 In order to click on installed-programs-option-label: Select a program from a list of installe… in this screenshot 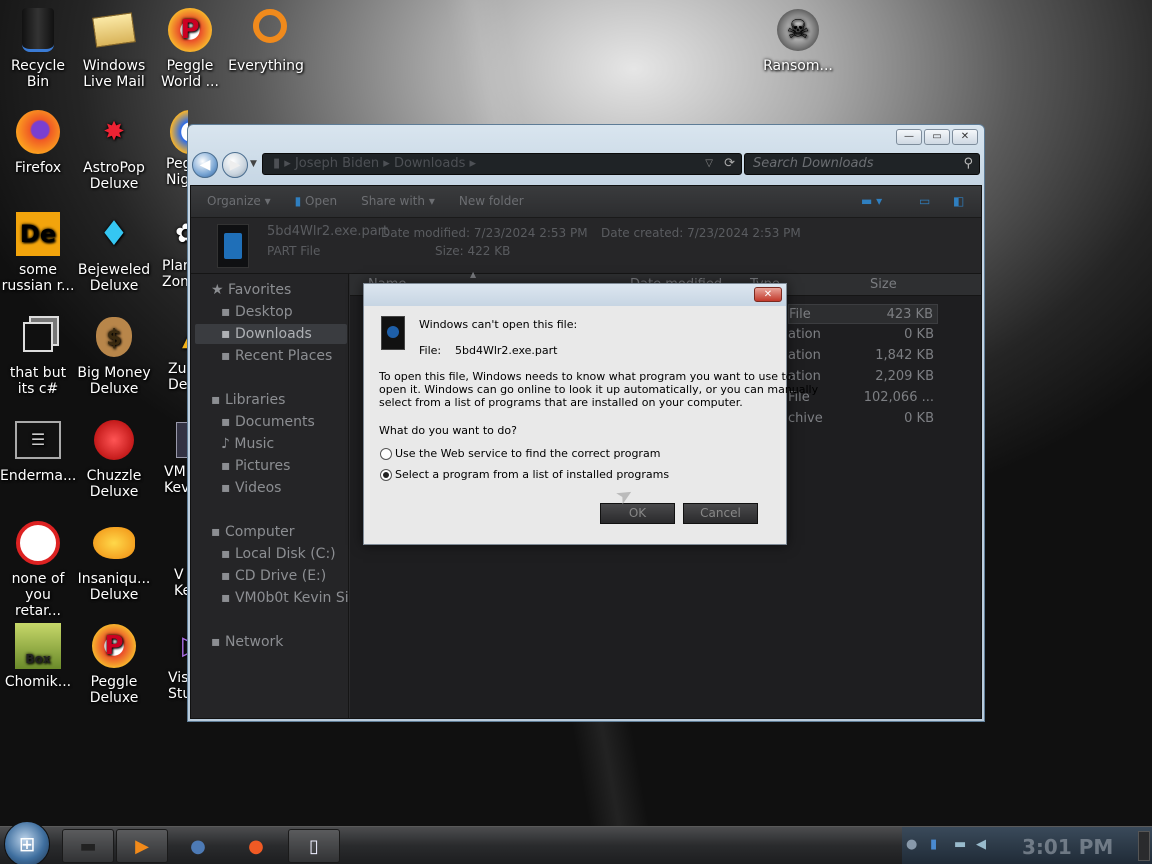, I will do `click(532, 474)`.